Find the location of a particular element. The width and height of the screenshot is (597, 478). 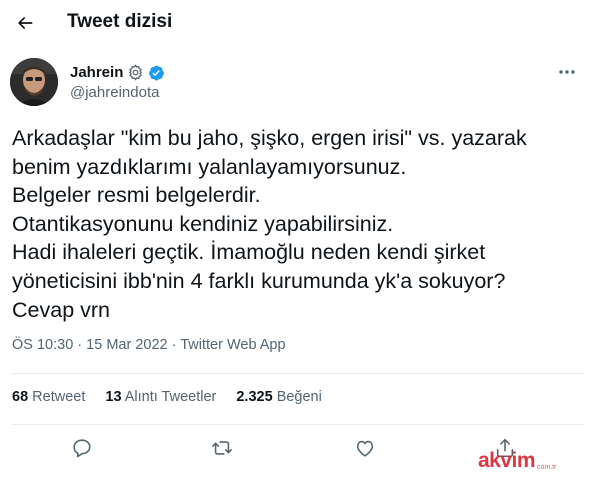

user-name: Jahrein is located at coordinates (96, 72).